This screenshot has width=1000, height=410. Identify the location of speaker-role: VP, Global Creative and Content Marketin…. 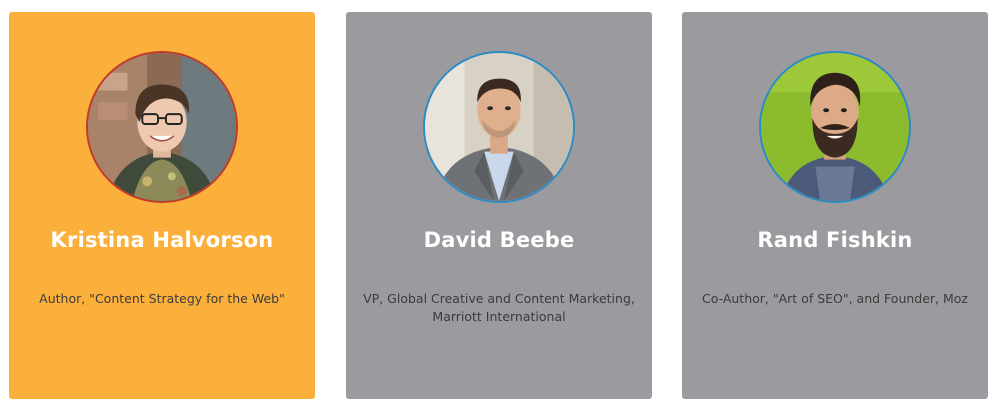
(499, 308).